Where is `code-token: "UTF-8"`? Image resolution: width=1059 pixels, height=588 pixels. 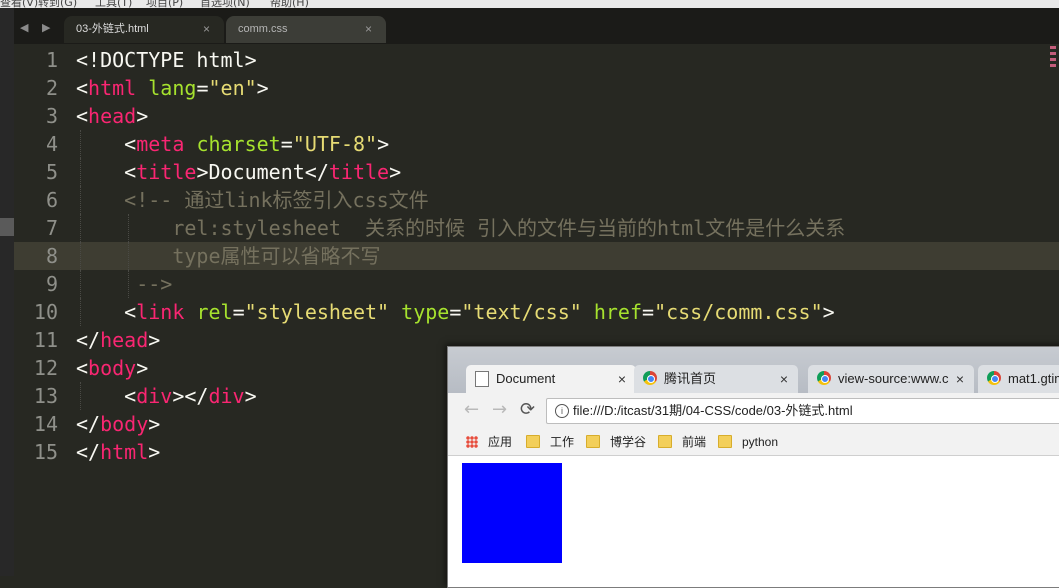 code-token: "UTF-8" is located at coordinates (335, 144).